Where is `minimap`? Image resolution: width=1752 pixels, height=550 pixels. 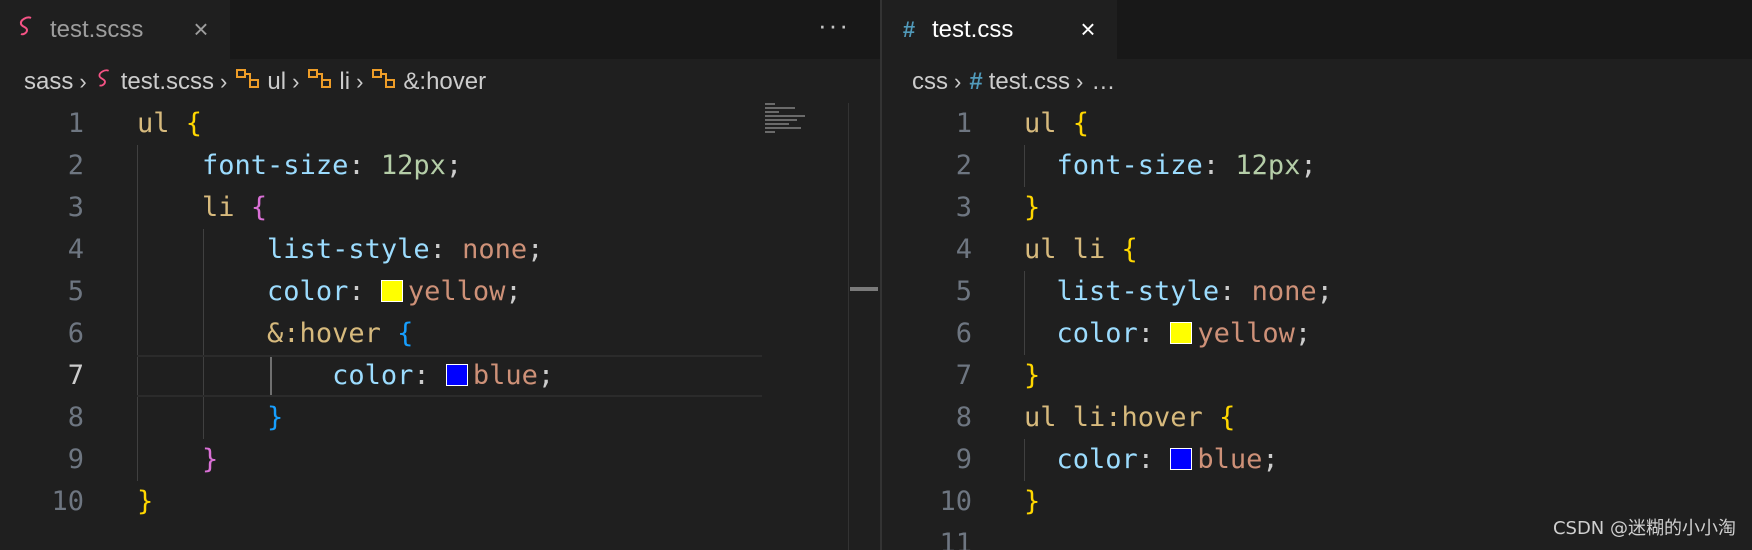
minimap is located at coordinates (795, 123).